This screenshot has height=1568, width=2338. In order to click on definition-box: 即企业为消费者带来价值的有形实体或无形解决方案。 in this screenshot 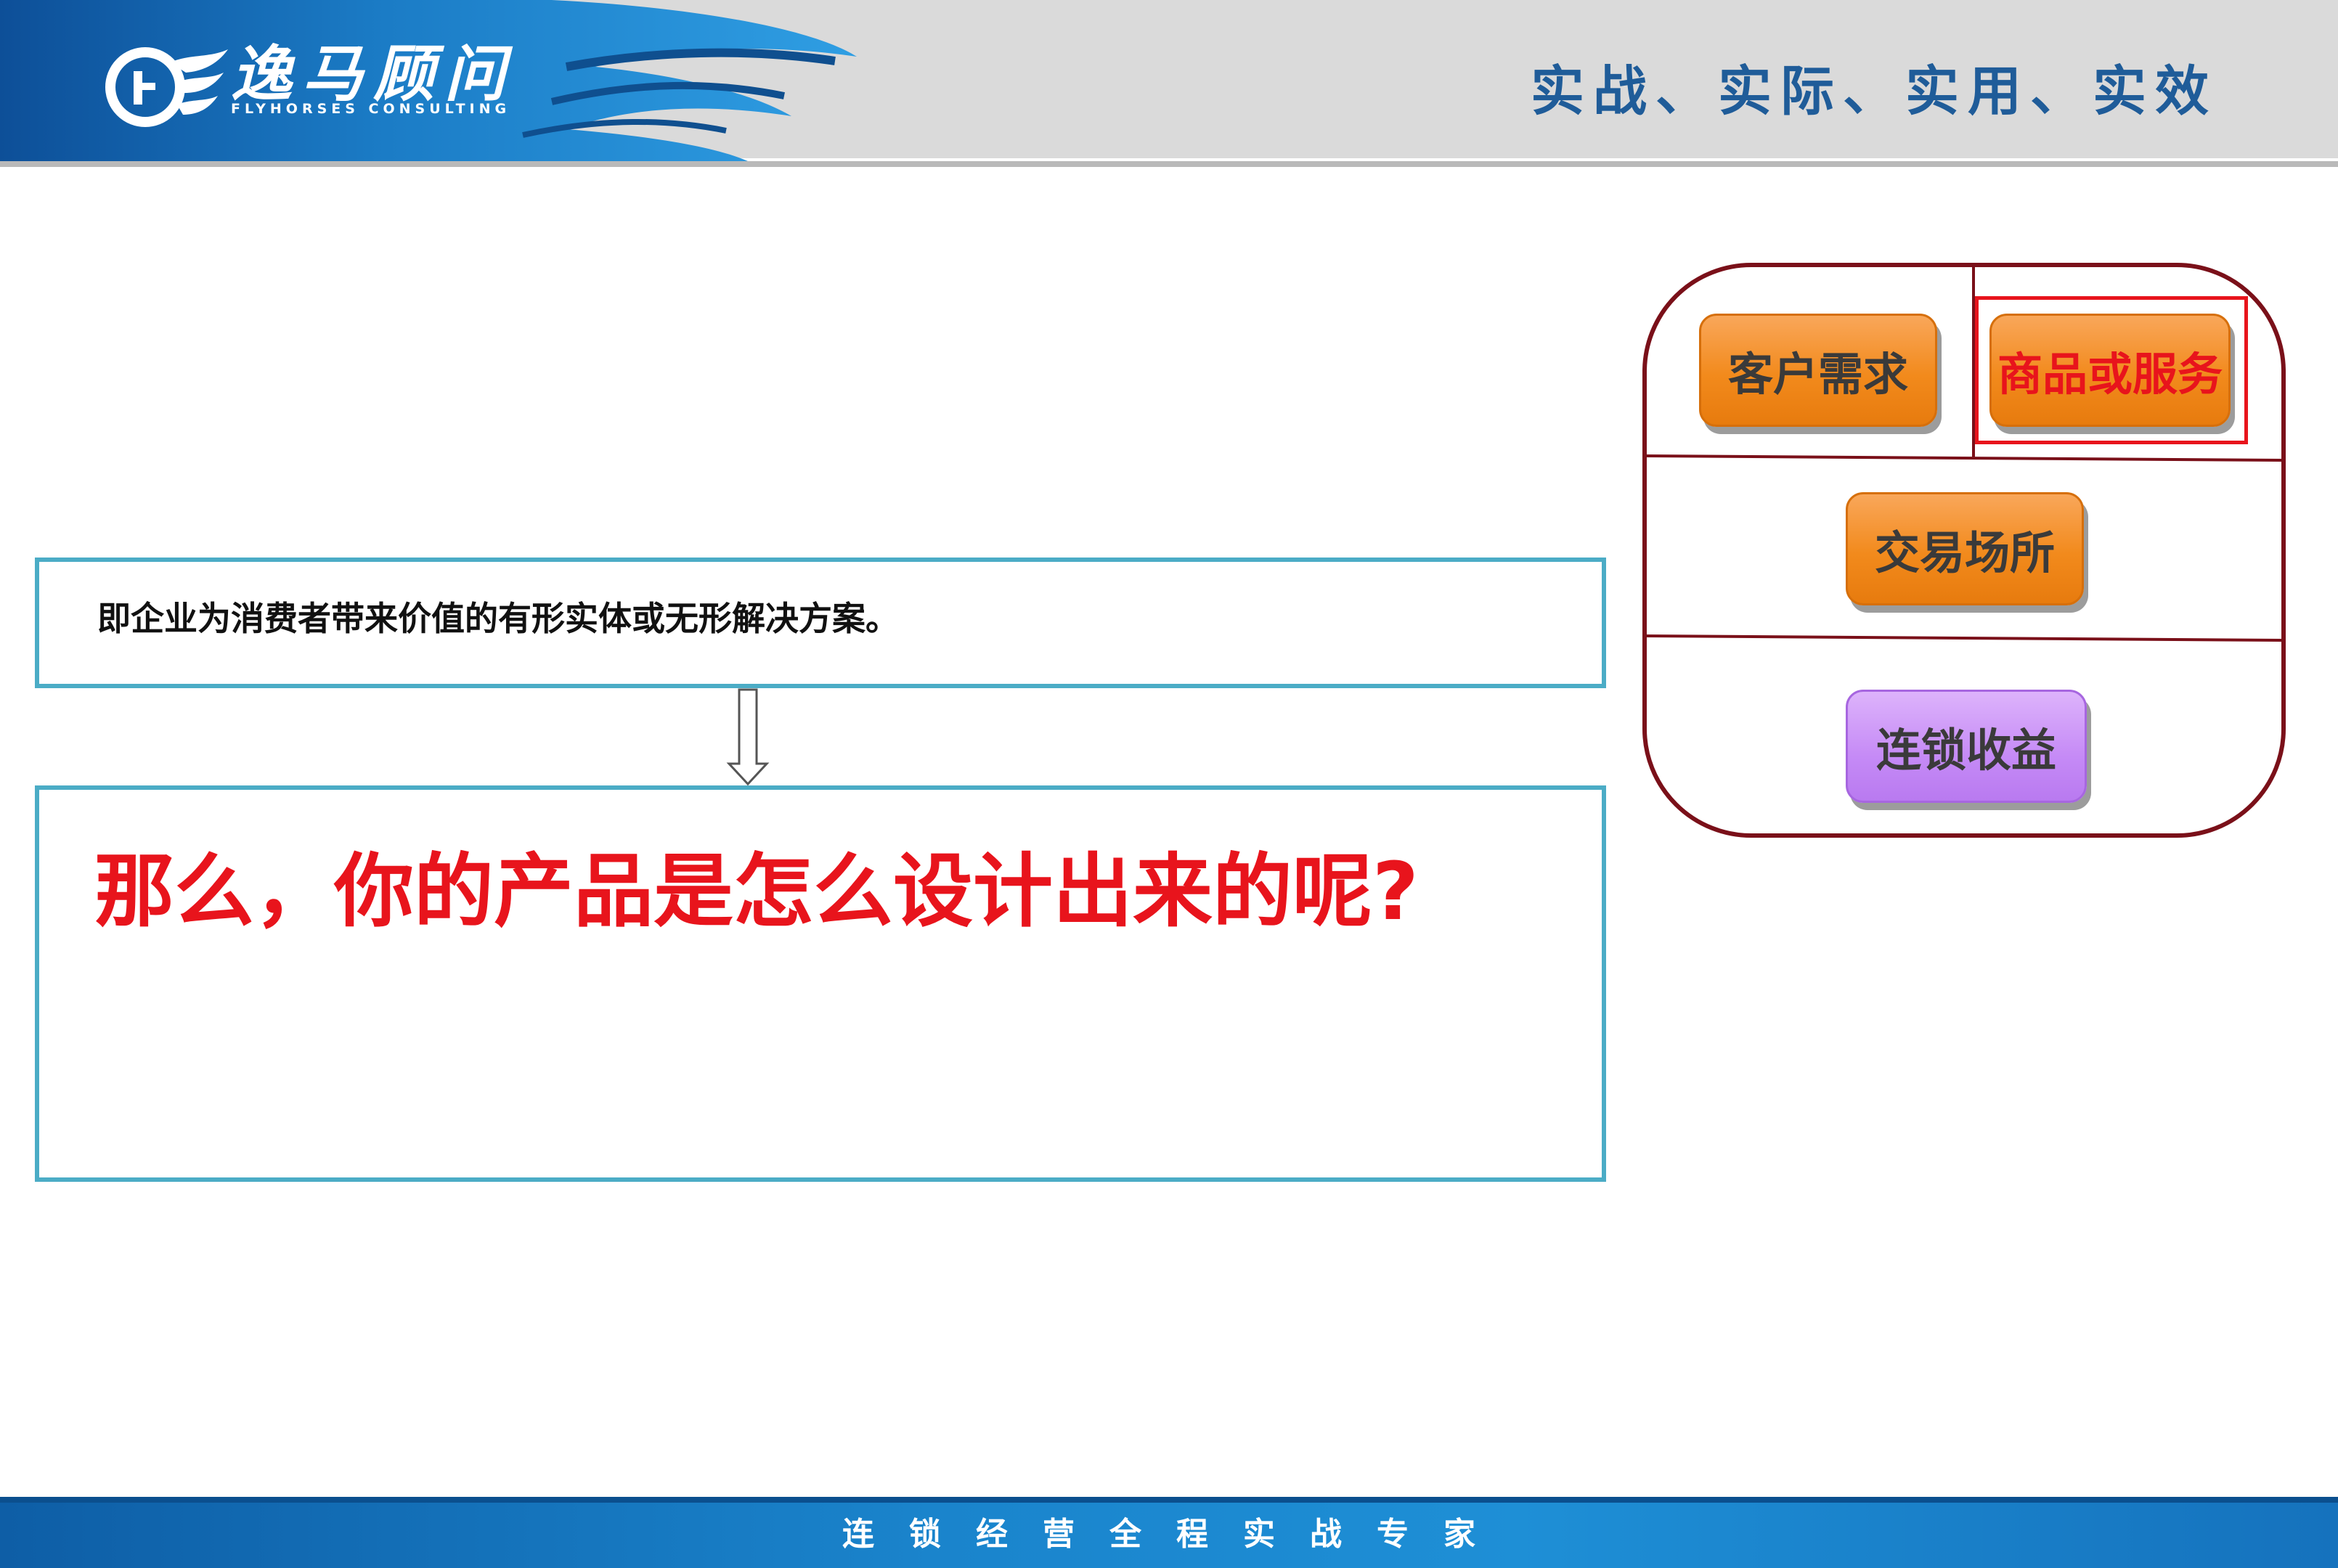, I will do `click(821, 623)`.